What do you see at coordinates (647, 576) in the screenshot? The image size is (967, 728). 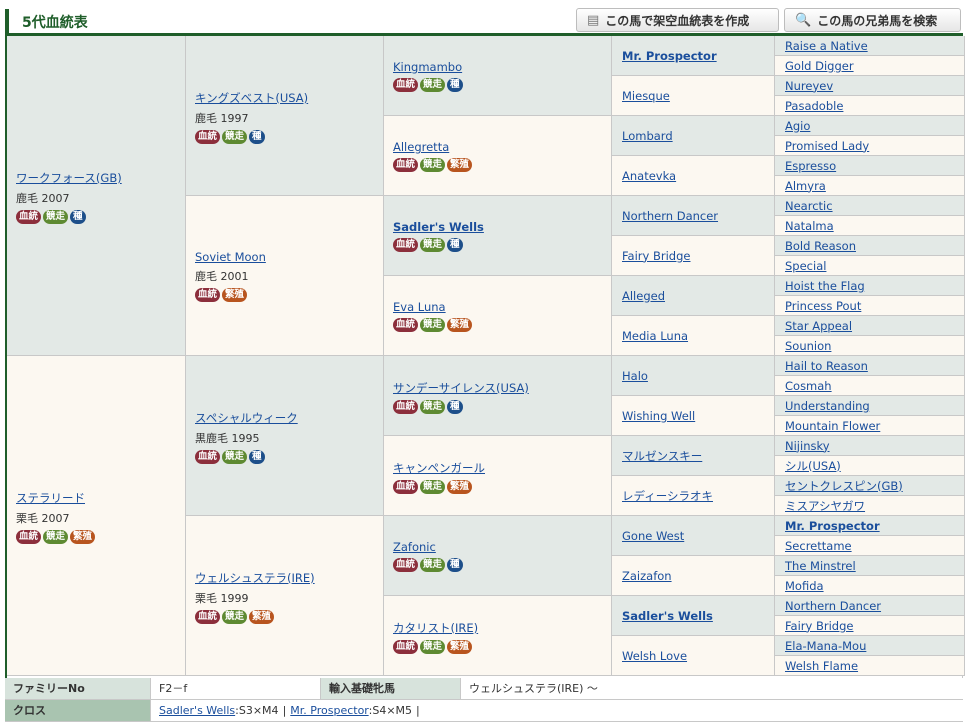 I see `horse-name-link: Zaizafon` at bounding box center [647, 576].